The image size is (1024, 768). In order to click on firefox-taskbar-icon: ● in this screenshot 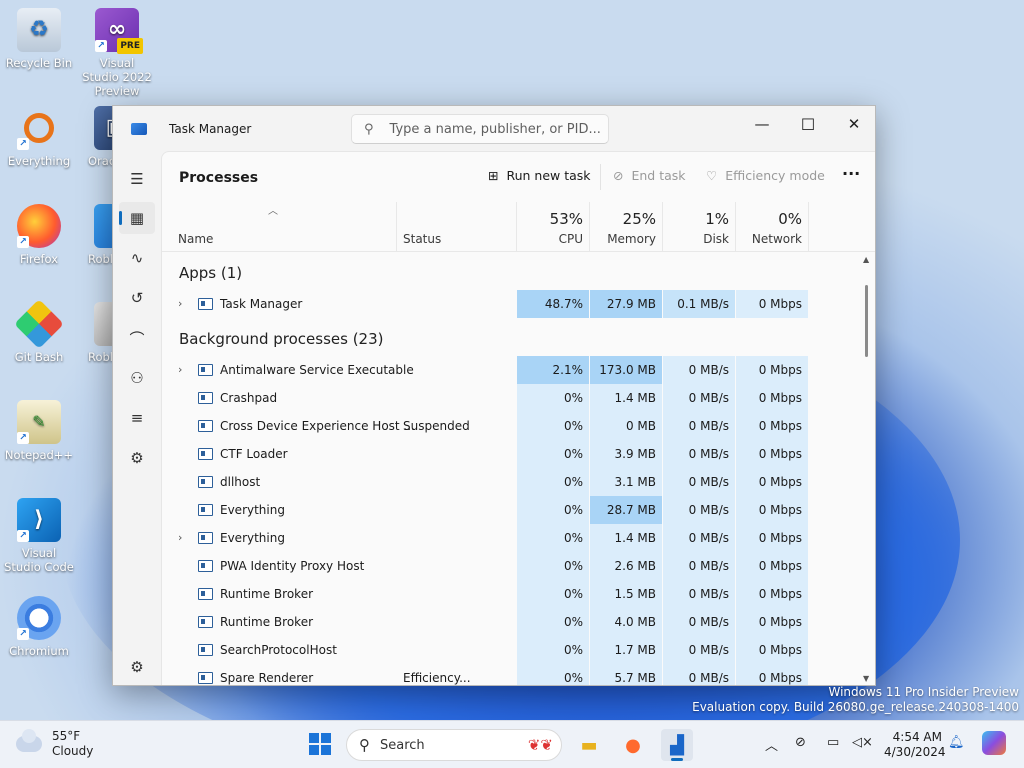, I will do `click(633, 745)`.